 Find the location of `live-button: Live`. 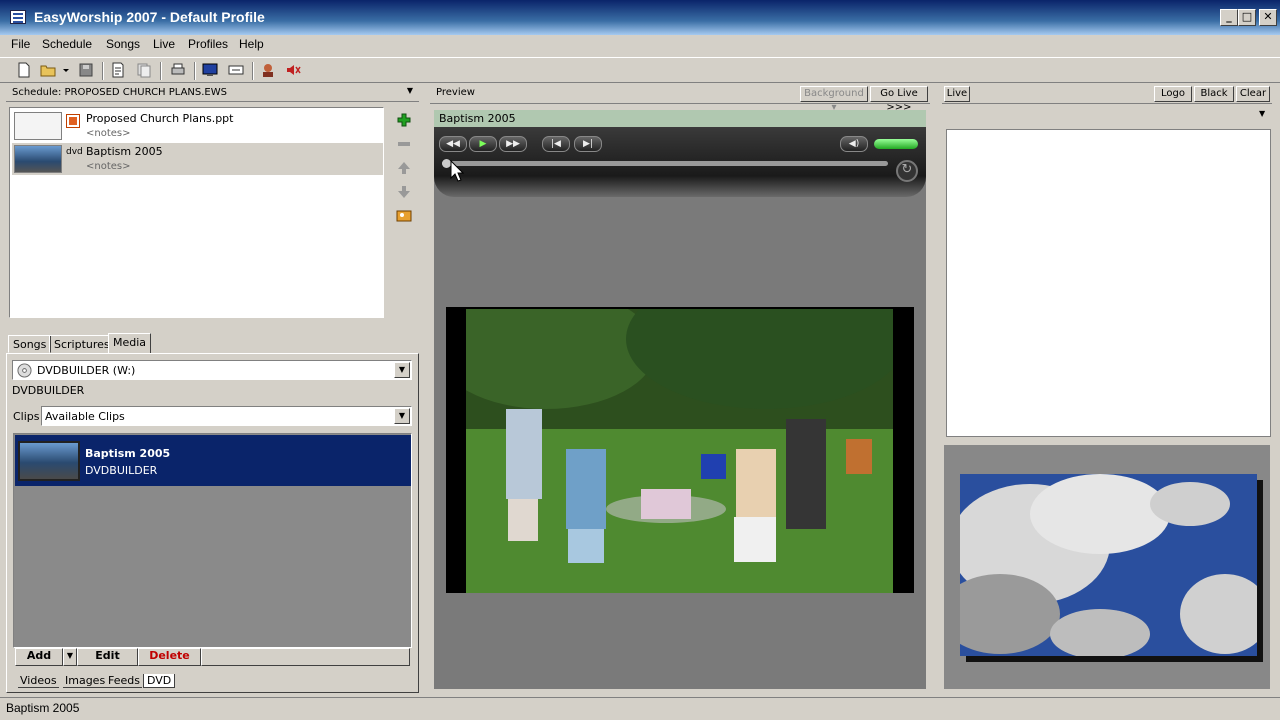

live-button: Live is located at coordinates (957, 94).